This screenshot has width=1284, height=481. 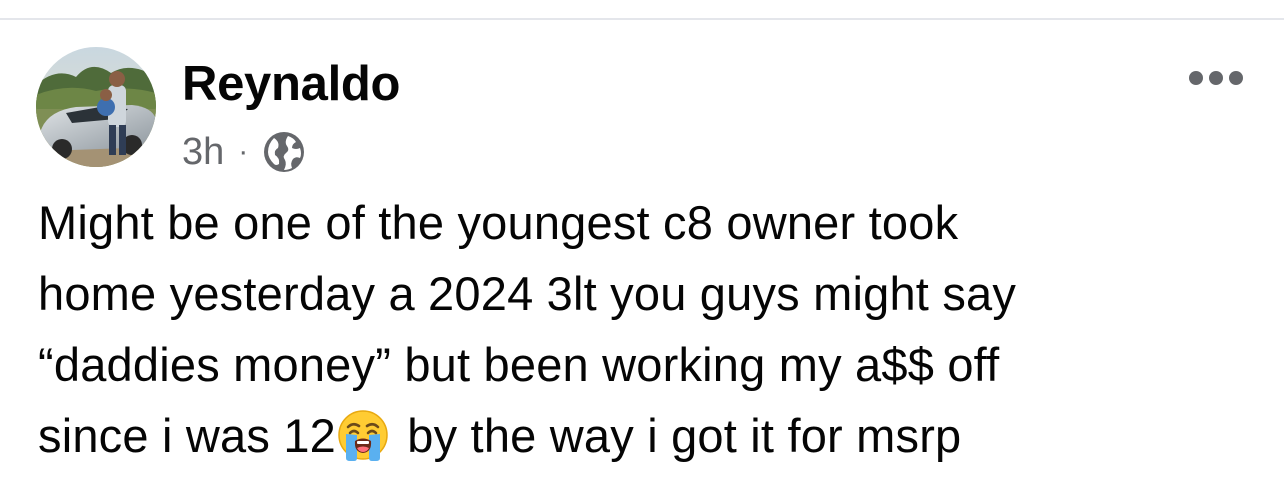 What do you see at coordinates (203, 152) in the screenshot?
I see `post-timestamp: 3h` at bounding box center [203, 152].